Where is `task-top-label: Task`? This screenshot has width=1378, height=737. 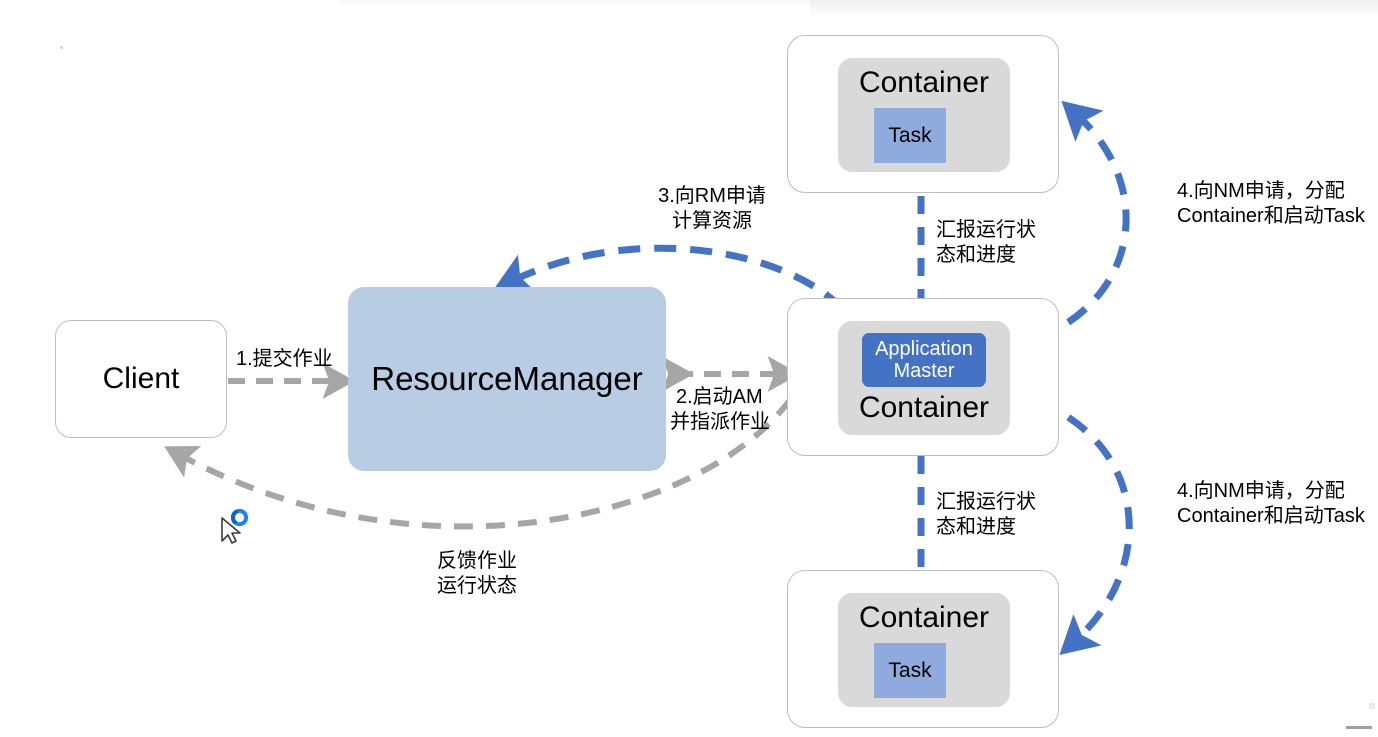
task-top-label: Task is located at coordinates (910, 135).